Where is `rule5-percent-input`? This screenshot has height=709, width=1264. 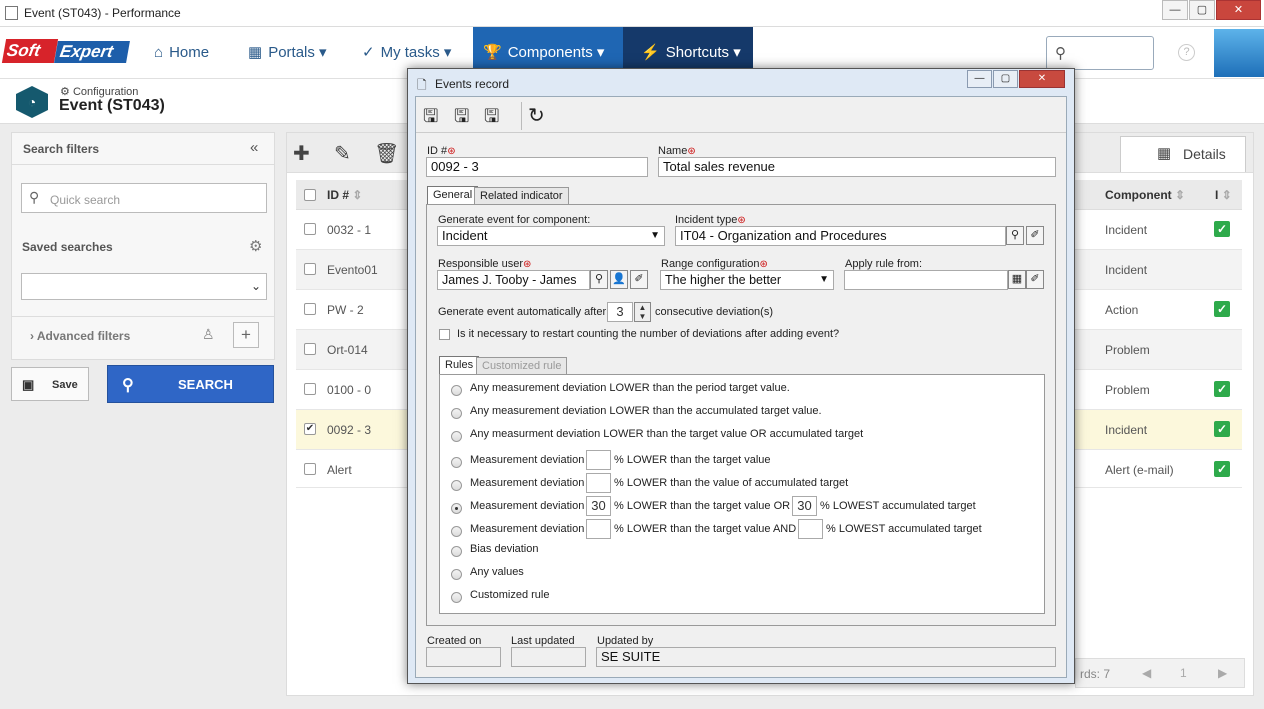
rule5-percent-input is located at coordinates (598, 483).